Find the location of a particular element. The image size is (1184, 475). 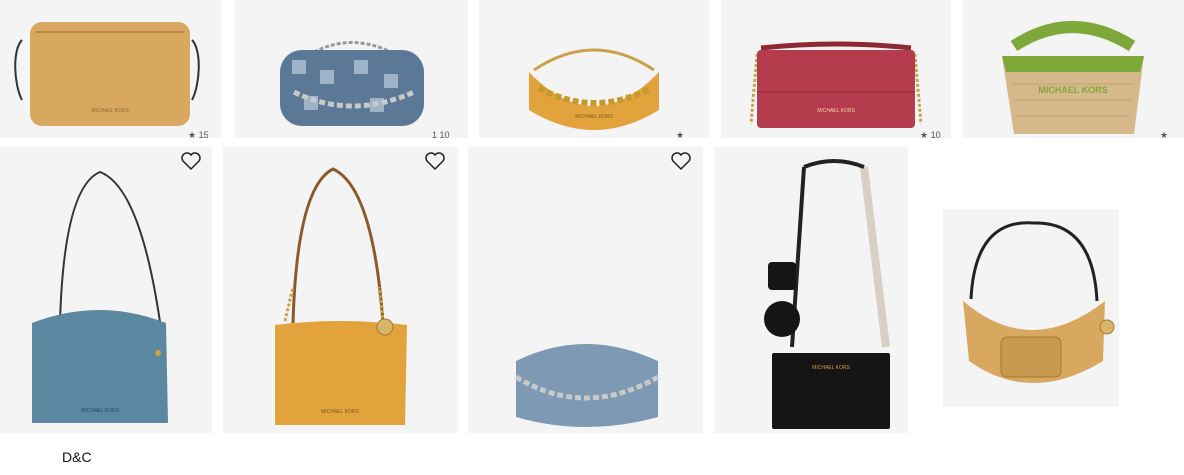

product-tile-4: MICHAEL KORS is located at coordinates (836, 69).